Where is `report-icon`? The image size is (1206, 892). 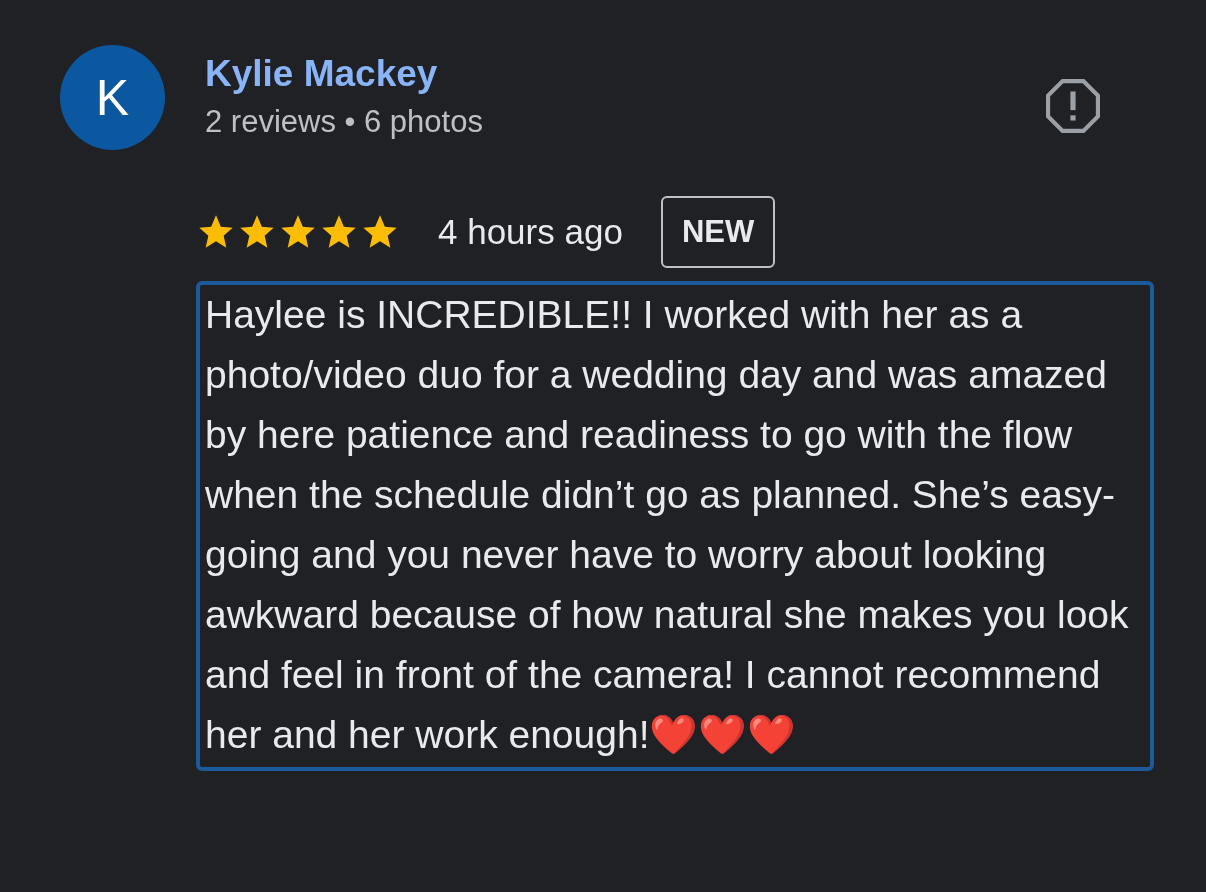
report-icon is located at coordinates (1073, 106).